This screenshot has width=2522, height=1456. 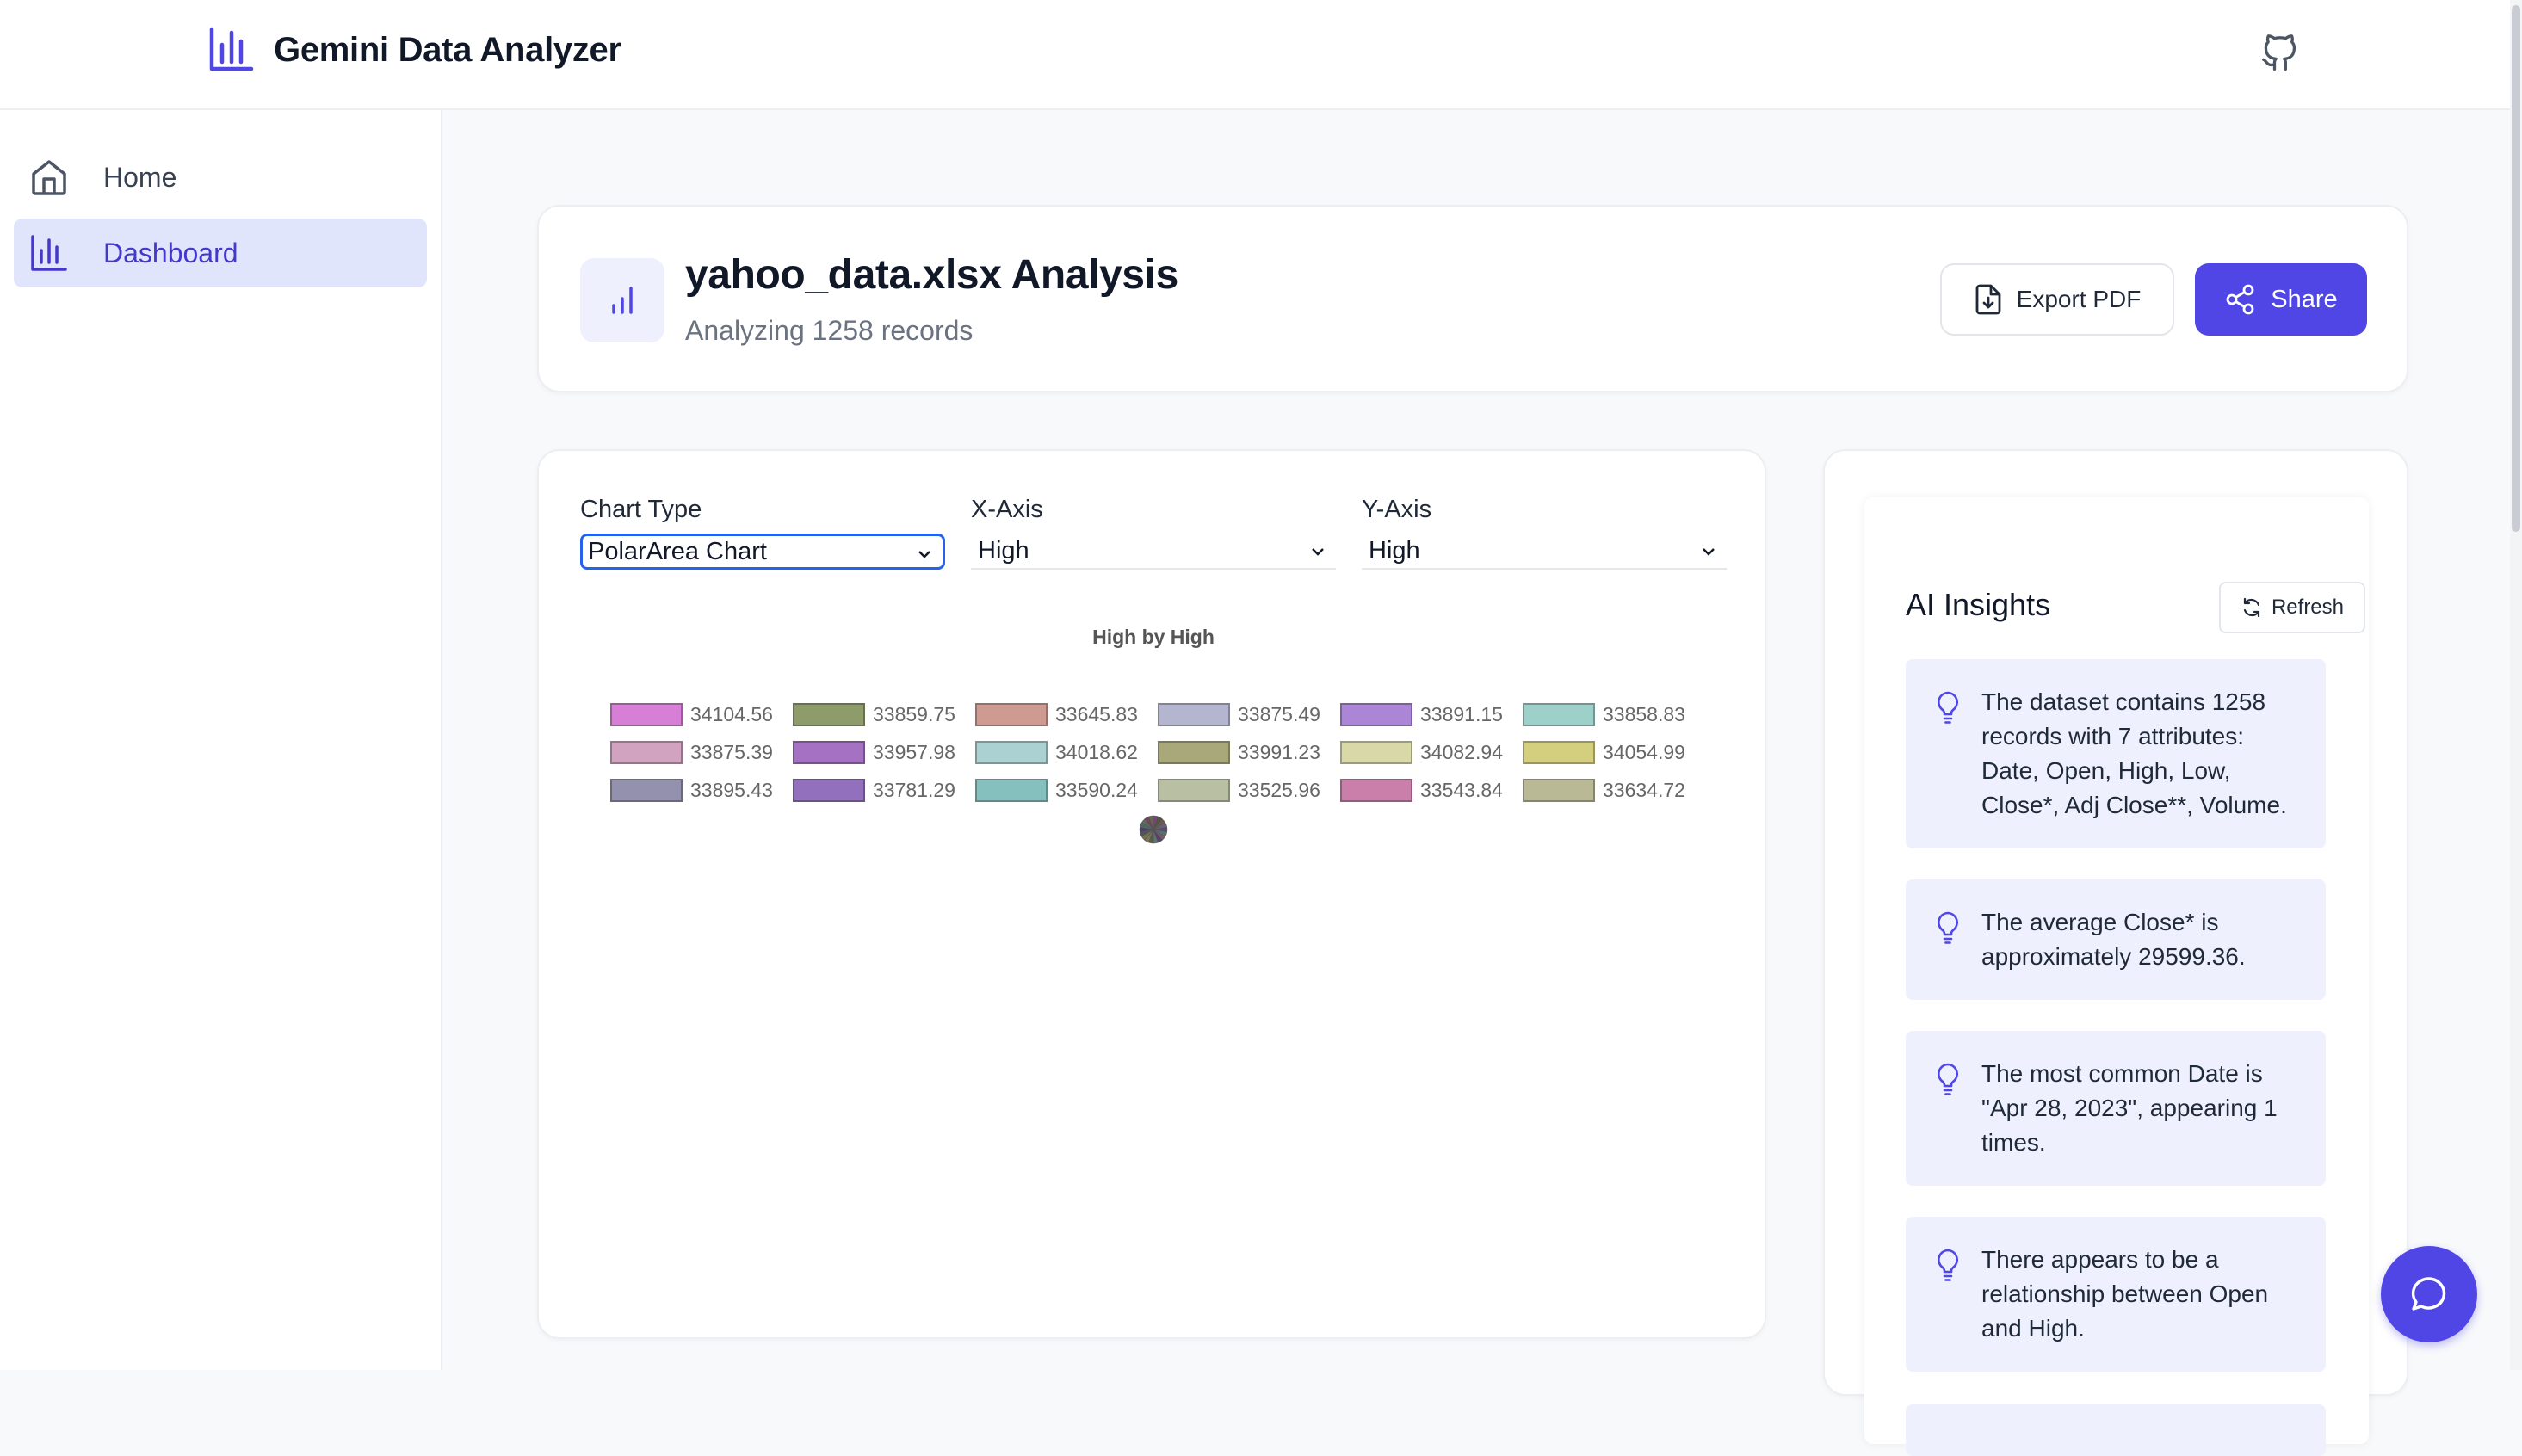 I want to click on sidebar-item-home: Home, so click(x=221, y=178).